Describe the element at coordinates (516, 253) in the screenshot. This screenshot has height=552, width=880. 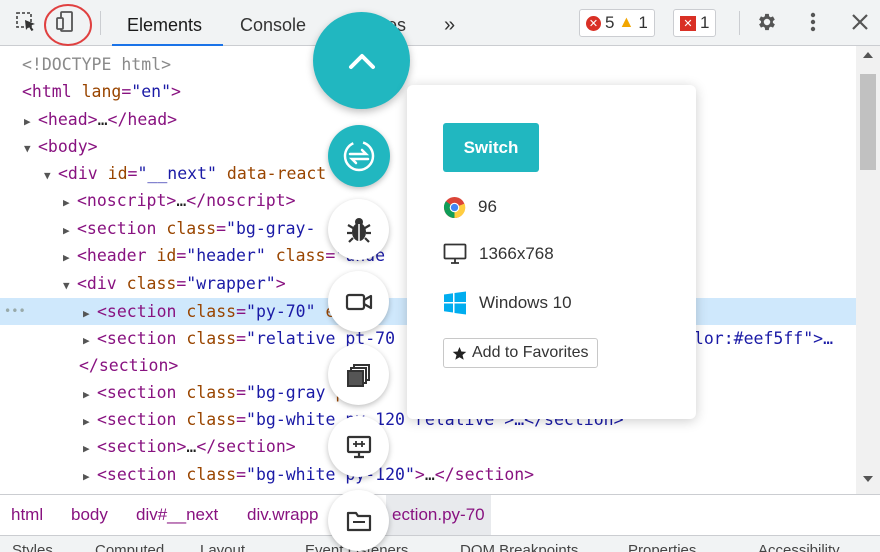
I see `resolution-value: 1366x768` at that location.